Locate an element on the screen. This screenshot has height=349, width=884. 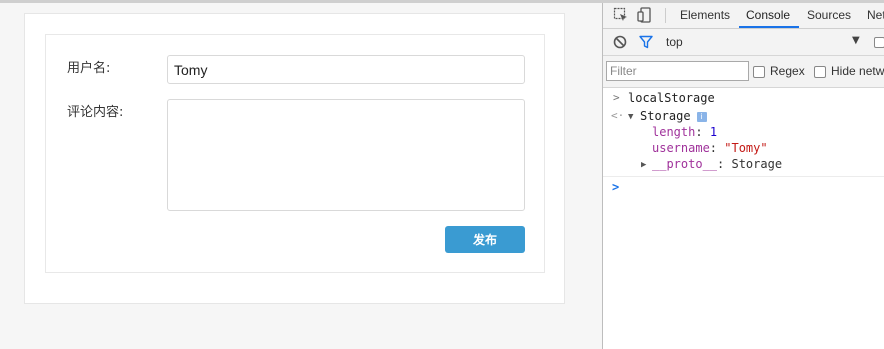
inspect-element-icon is located at coordinates (621, 15).